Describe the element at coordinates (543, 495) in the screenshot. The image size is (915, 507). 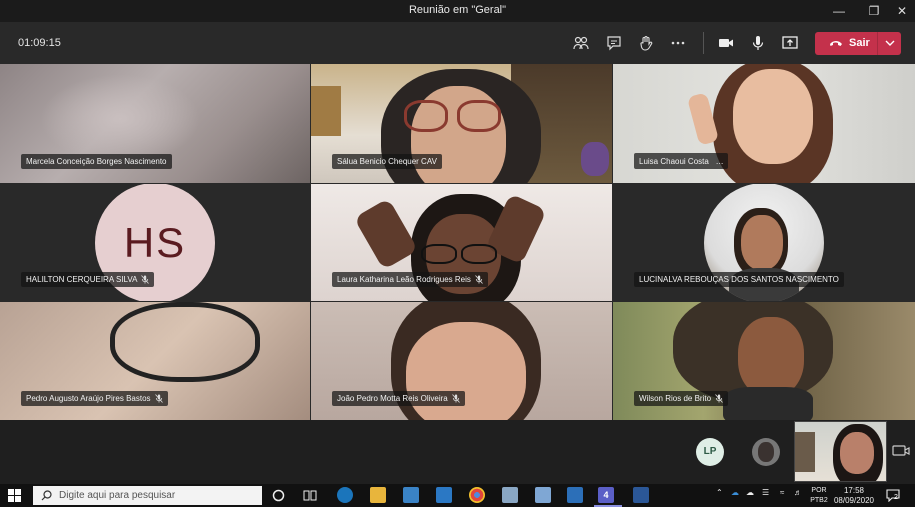
I see `paint-icon` at that location.